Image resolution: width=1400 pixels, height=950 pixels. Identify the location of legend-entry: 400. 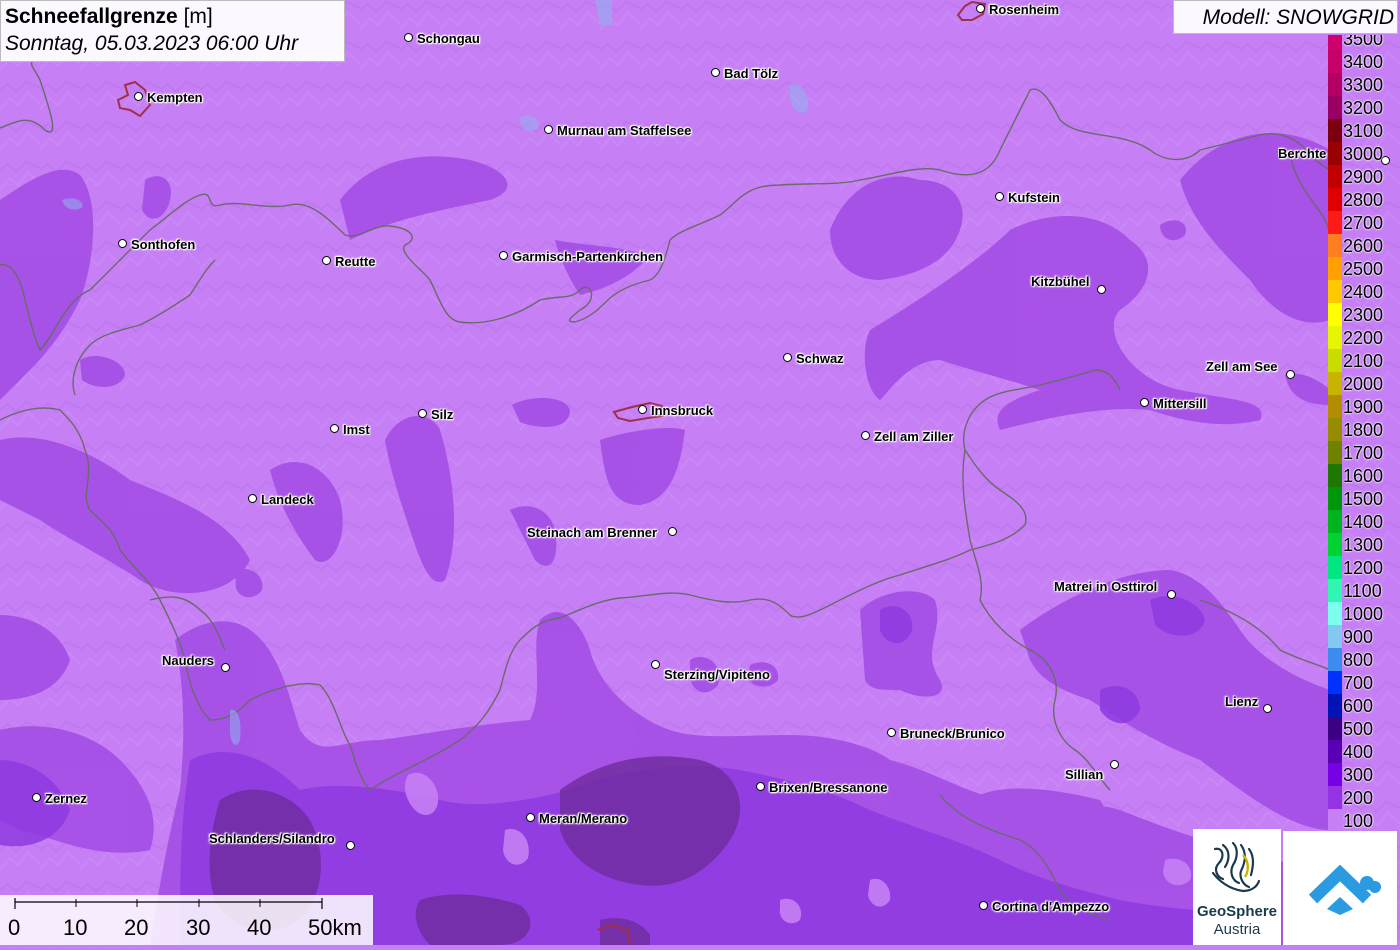
(1364, 751).